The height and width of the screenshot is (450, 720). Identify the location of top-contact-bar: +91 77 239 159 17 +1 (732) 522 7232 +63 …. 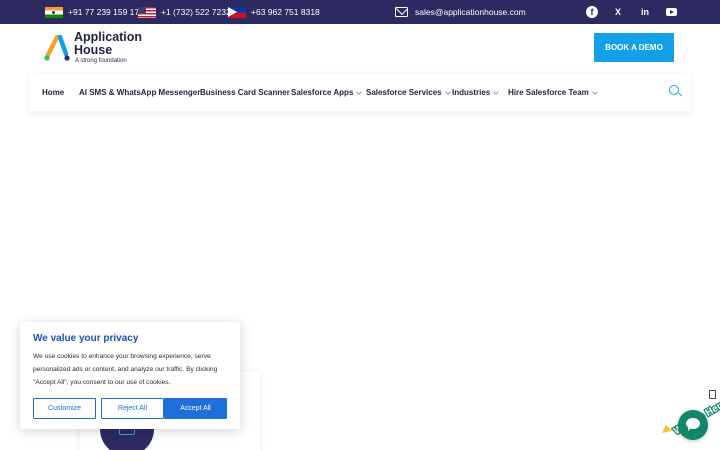
(360, 12).